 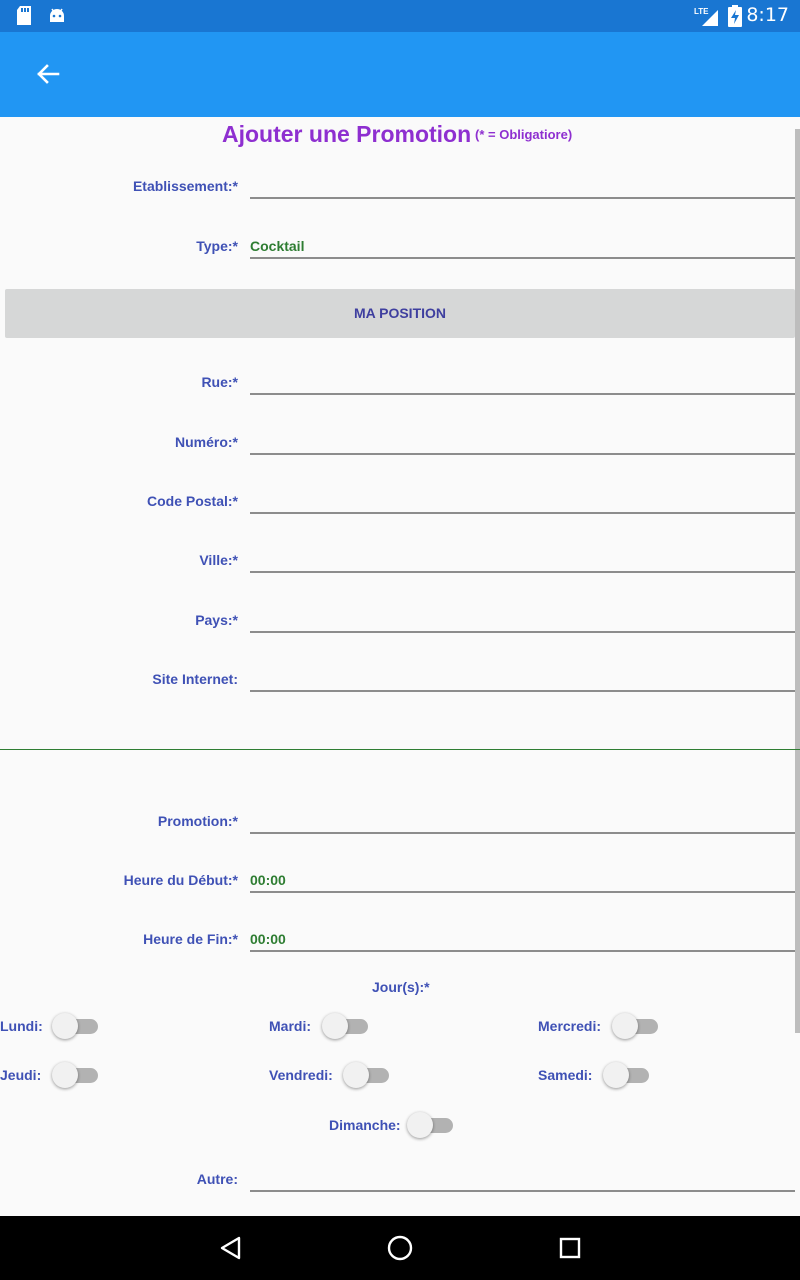 What do you see at coordinates (197, 821) in the screenshot?
I see `promotion-label: Promotion:*` at bounding box center [197, 821].